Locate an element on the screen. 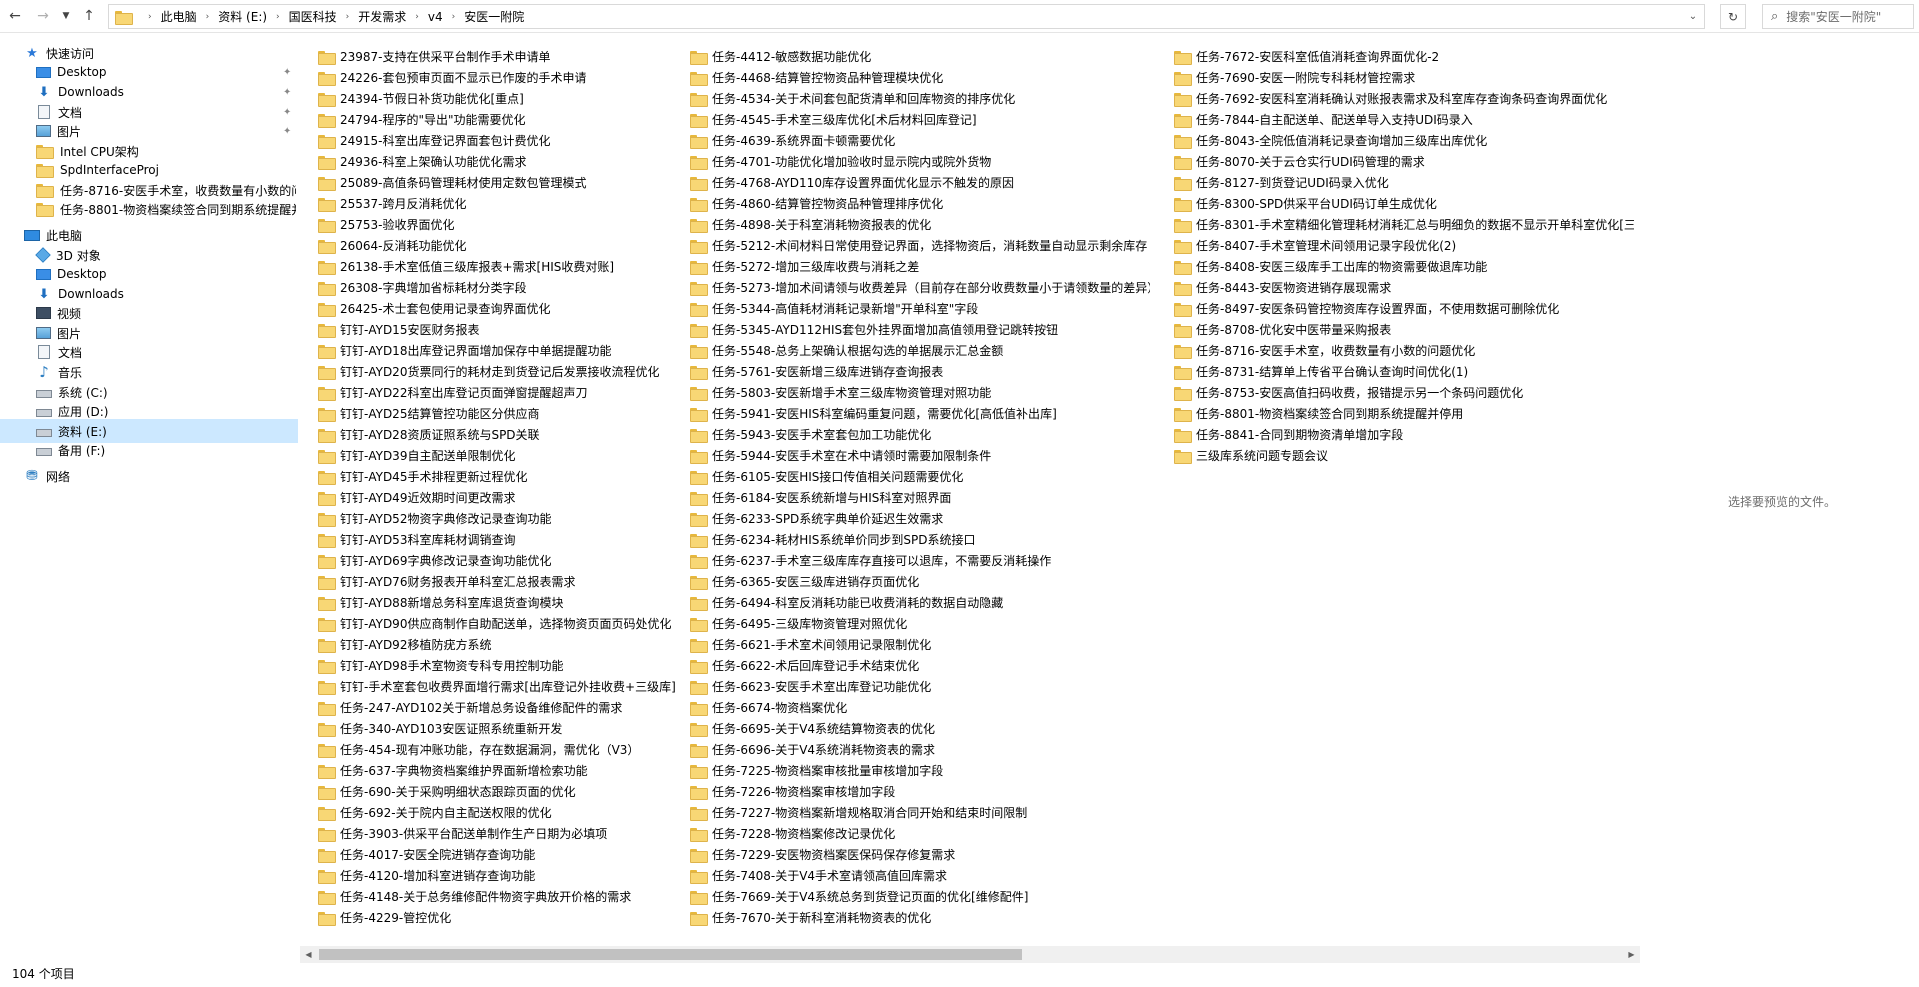 The width and height of the screenshot is (1919, 987). folder-item: 任务-4468-结算管控物资品种管理模块优化 is located at coordinates (816, 77).